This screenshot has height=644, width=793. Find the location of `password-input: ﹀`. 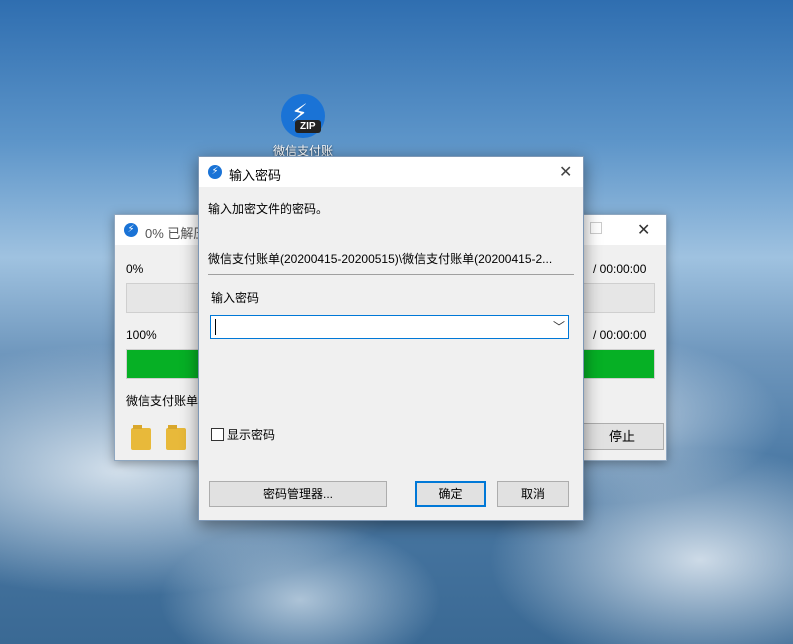

password-input: ﹀ is located at coordinates (389, 327).